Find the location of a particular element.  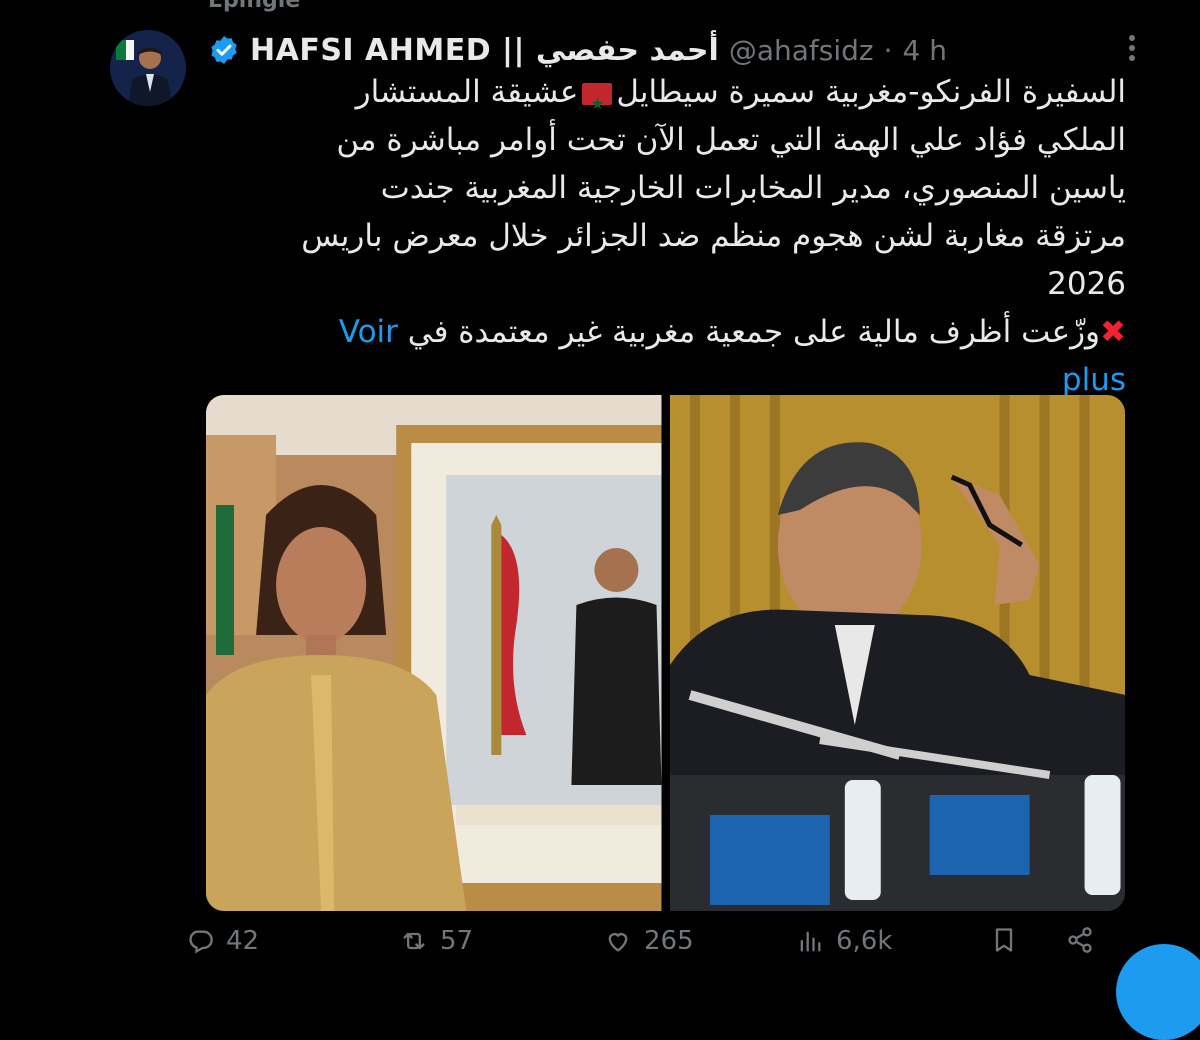

views-button: 6,6k is located at coordinates (844, 941).